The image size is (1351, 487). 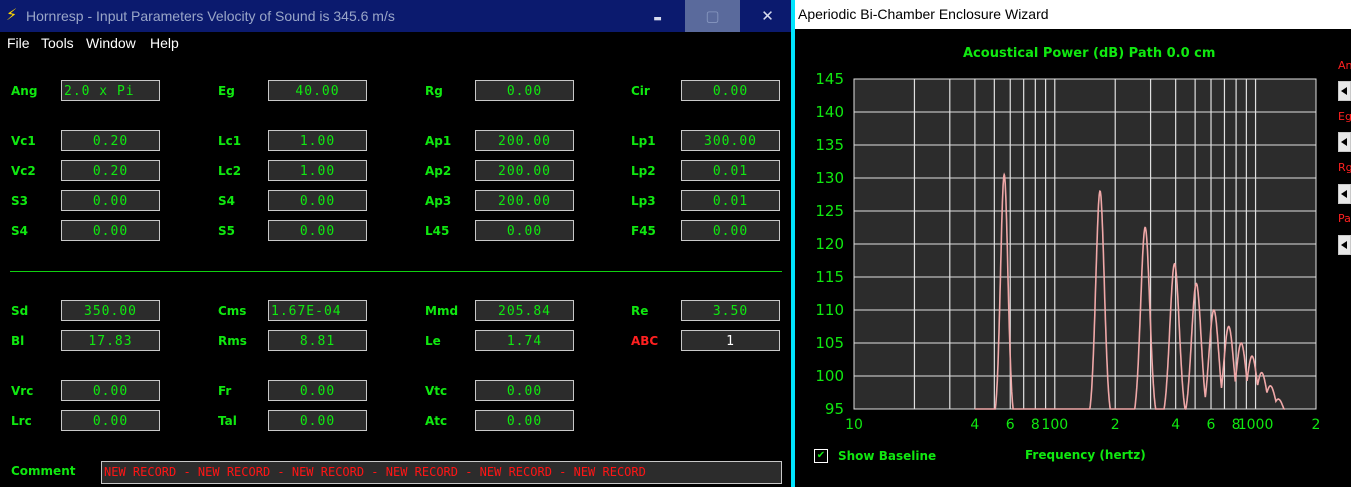 What do you see at coordinates (317, 90) in the screenshot?
I see `field-eg: 40.00` at bounding box center [317, 90].